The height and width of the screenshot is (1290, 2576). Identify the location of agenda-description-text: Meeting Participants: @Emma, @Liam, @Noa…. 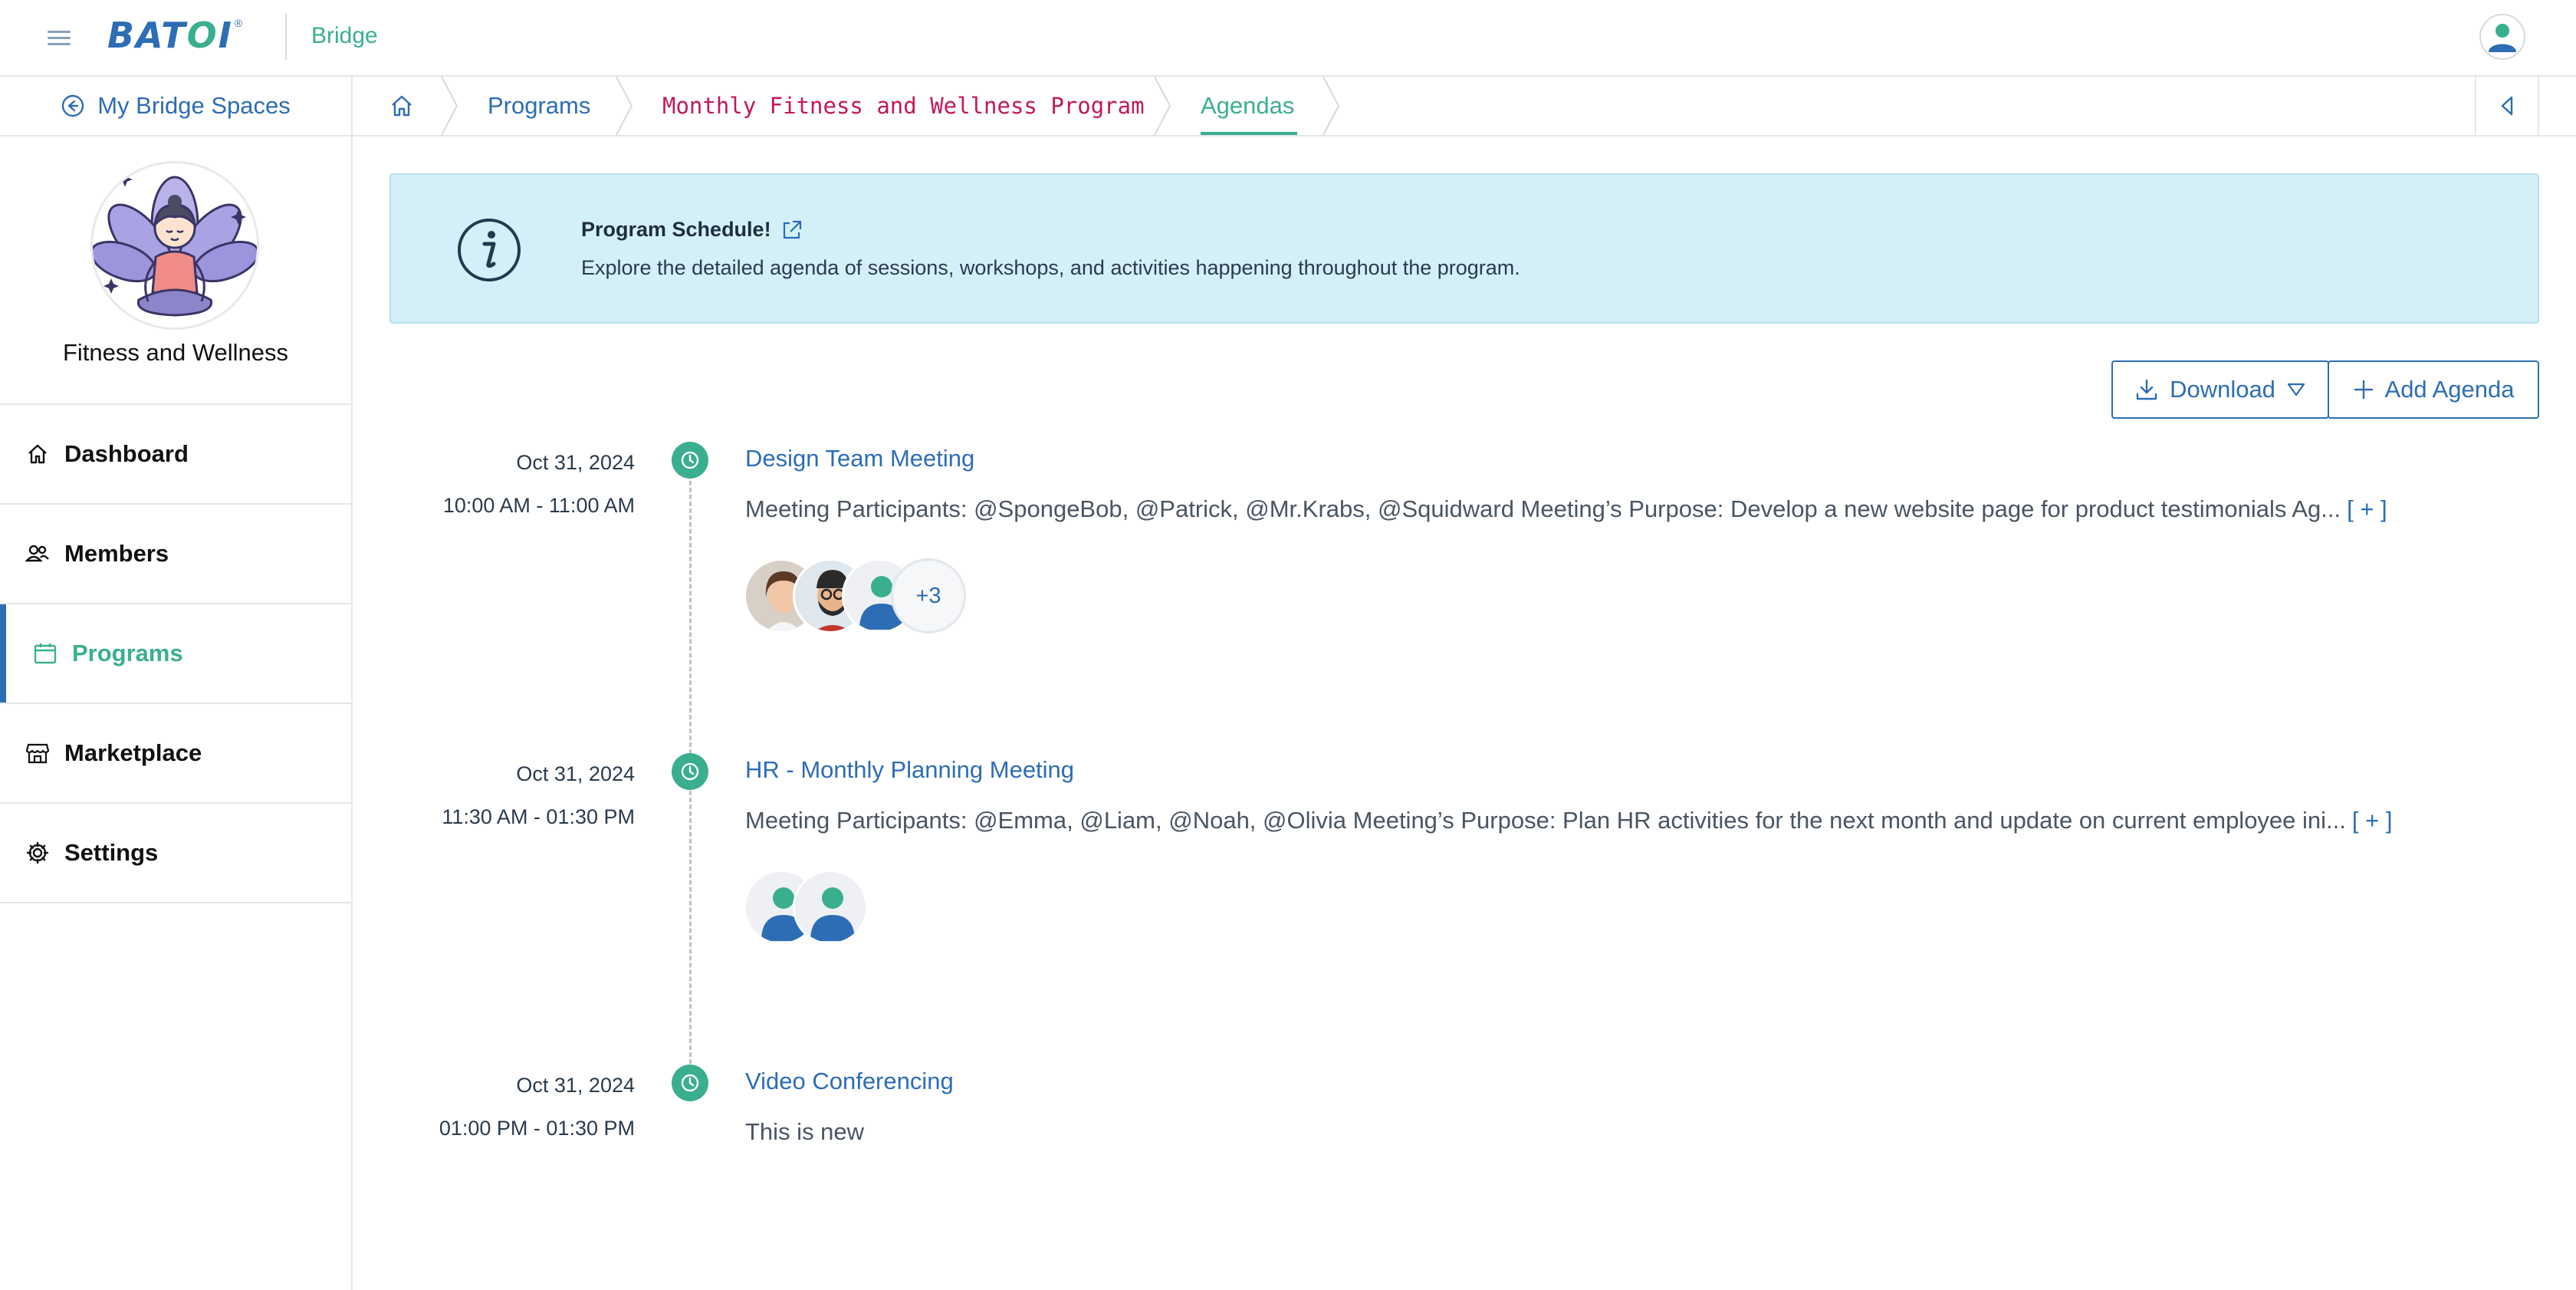
(1545, 821).